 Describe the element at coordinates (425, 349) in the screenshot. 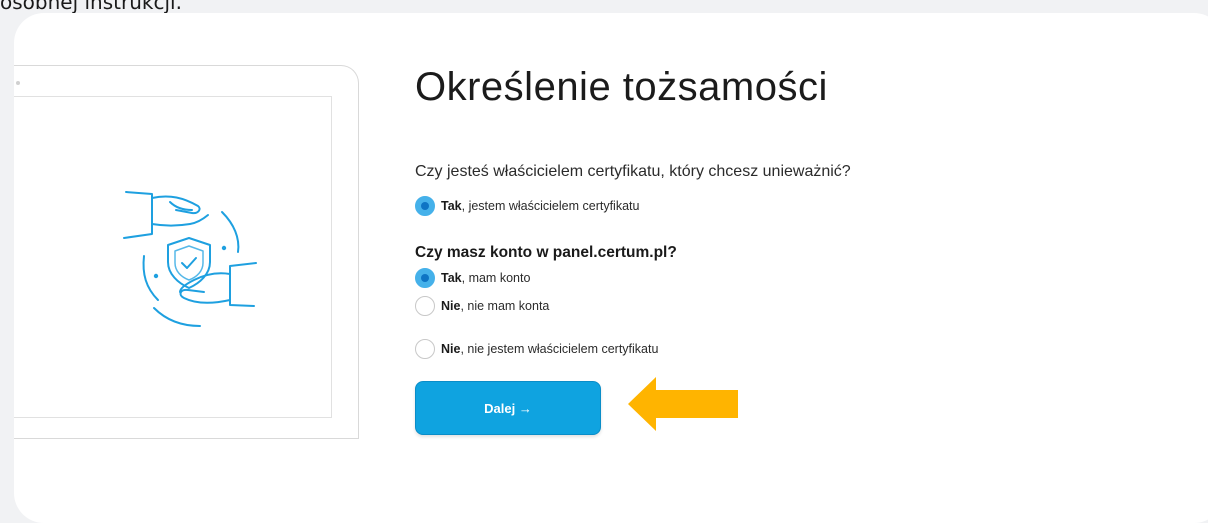

I see `radio-owner-no-control` at that location.